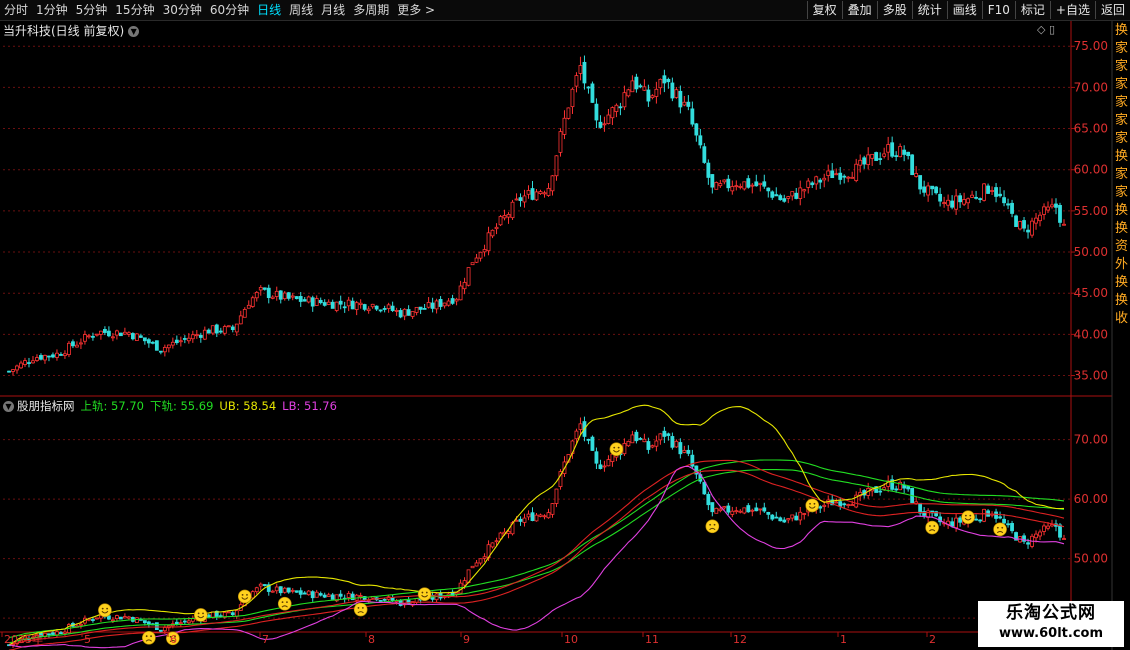  Describe the element at coordinates (1091, 252) in the screenshot. I see `y-tick-label: 50.00` at that location.